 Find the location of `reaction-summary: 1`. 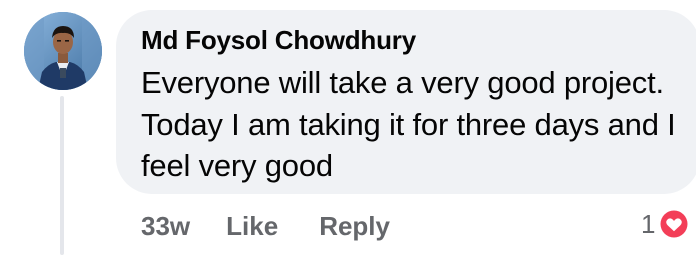

reaction-summary: 1 is located at coordinates (666, 224).